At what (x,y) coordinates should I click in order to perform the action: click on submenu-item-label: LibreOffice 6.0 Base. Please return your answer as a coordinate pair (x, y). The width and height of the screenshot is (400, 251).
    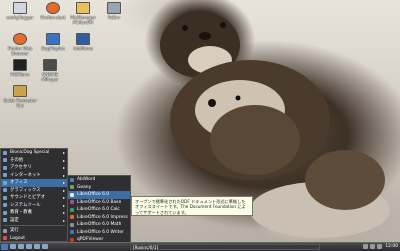
    Looking at the image, I should click on (99, 202).